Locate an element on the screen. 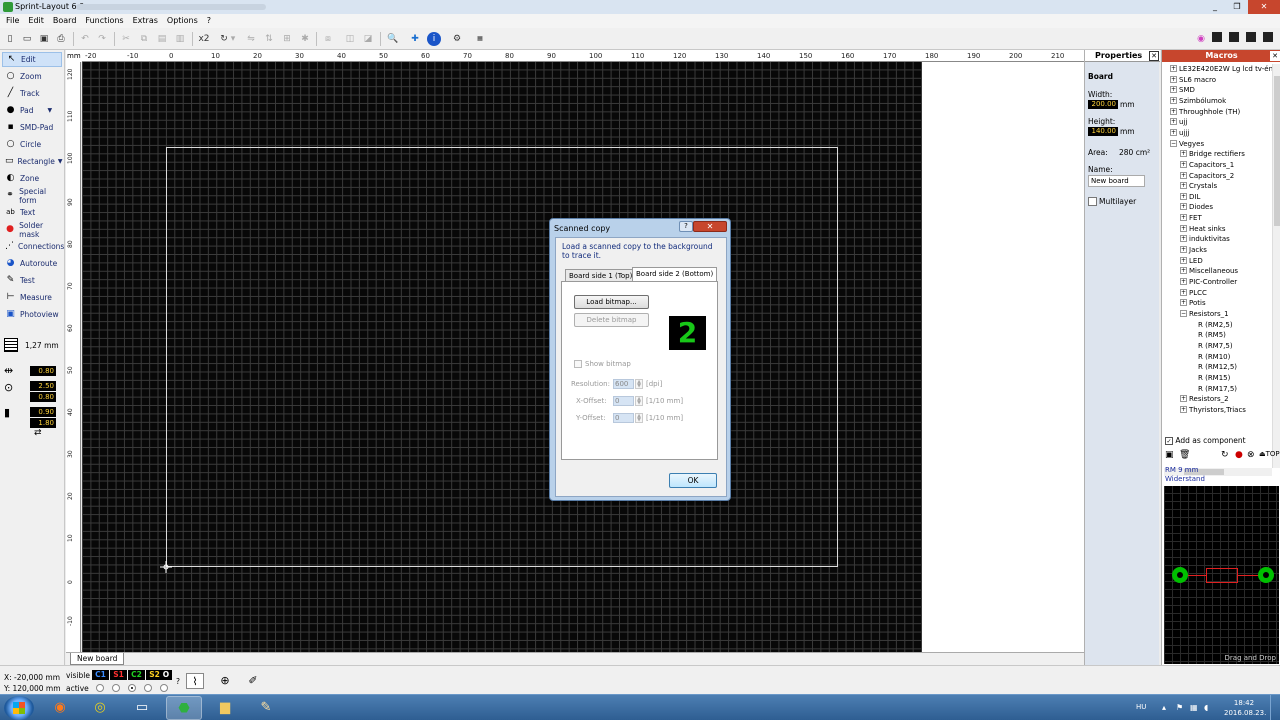 The image size is (1280, 720). chrome-icon: ◎ is located at coordinates (100, 708).